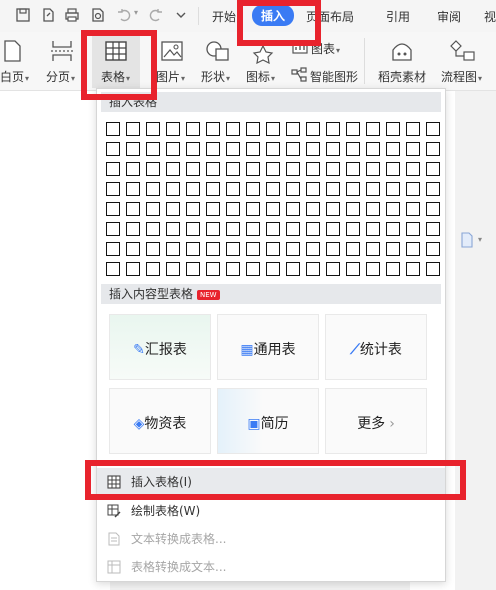 The image size is (496, 590). What do you see at coordinates (60, 76) in the screenshot?
I see `page-break-button: 分页▾` at bounding box center [60, 76].